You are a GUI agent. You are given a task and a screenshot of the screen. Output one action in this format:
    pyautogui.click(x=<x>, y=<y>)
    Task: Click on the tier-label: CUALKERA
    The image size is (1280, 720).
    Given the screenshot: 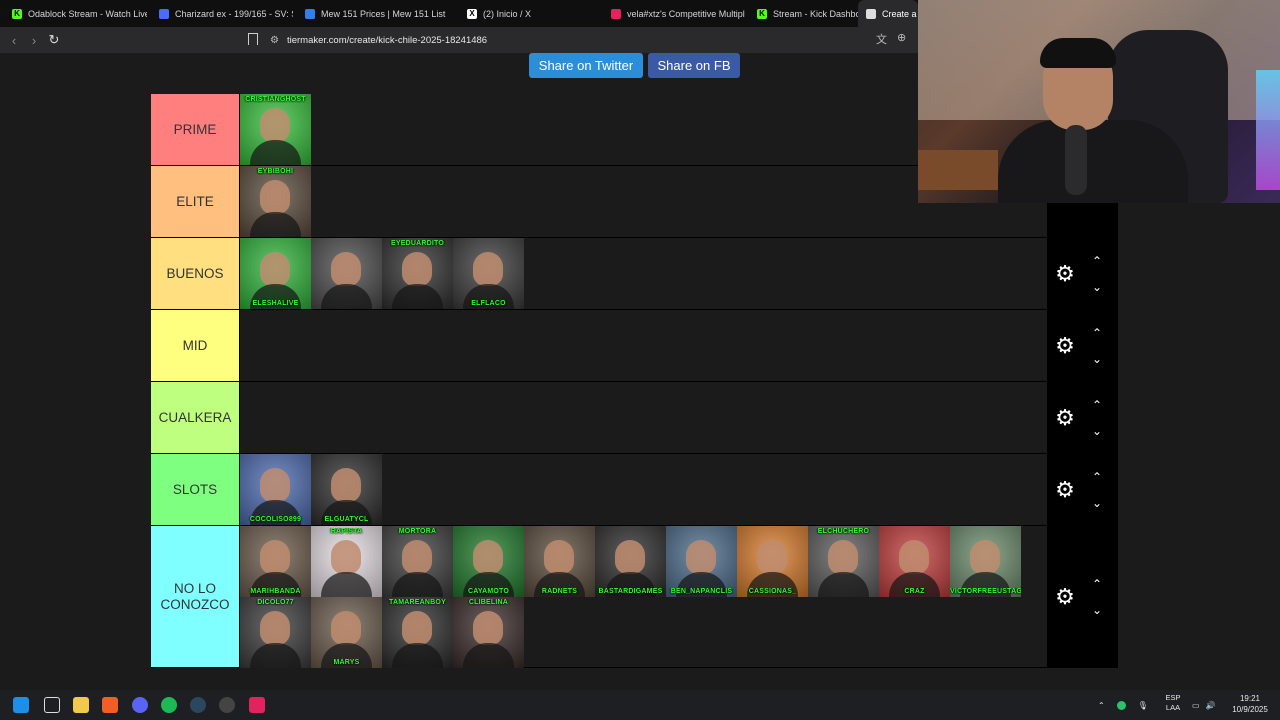 What is the action you would take?
    pyautogui.click(x=195, y=417)
    